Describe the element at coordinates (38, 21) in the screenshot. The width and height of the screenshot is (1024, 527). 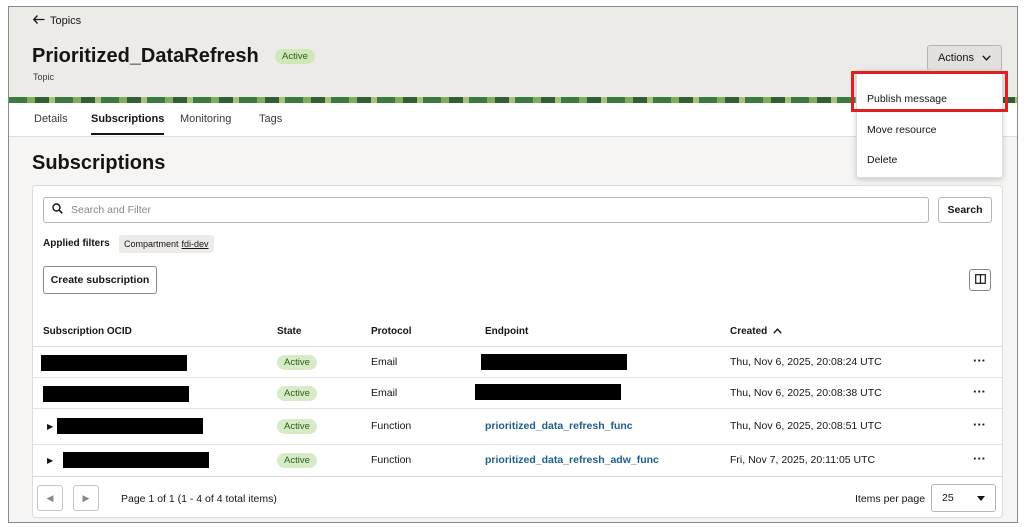
I see `arrow-left-icon` at that location.